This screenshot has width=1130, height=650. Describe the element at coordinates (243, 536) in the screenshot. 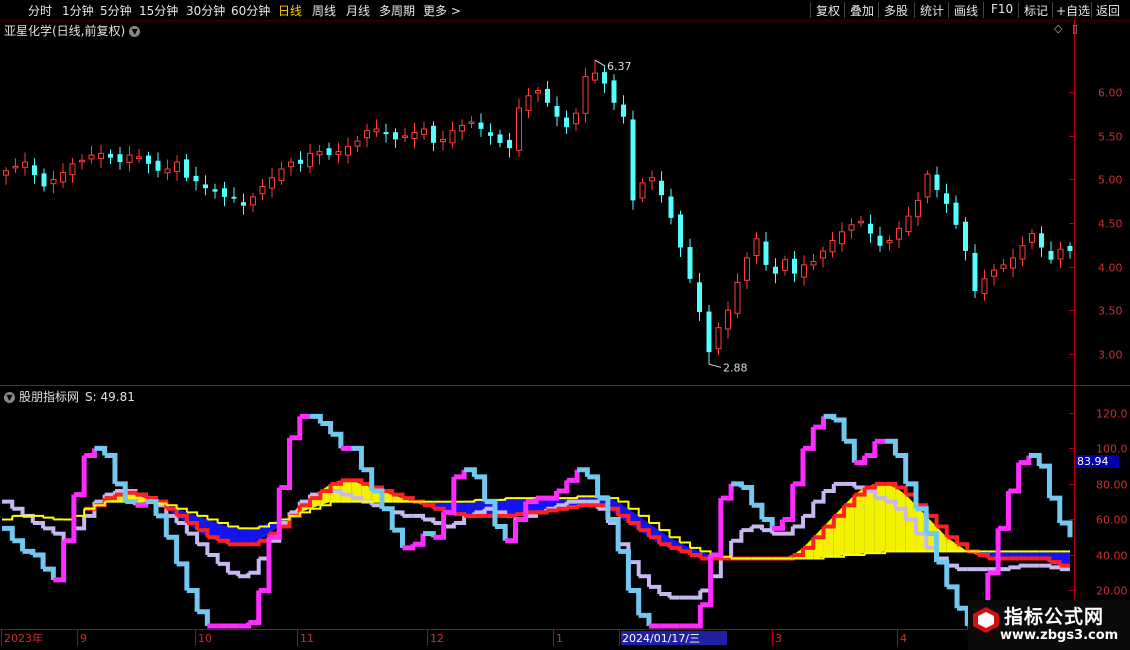

I see `ribbon-segment` at that location.